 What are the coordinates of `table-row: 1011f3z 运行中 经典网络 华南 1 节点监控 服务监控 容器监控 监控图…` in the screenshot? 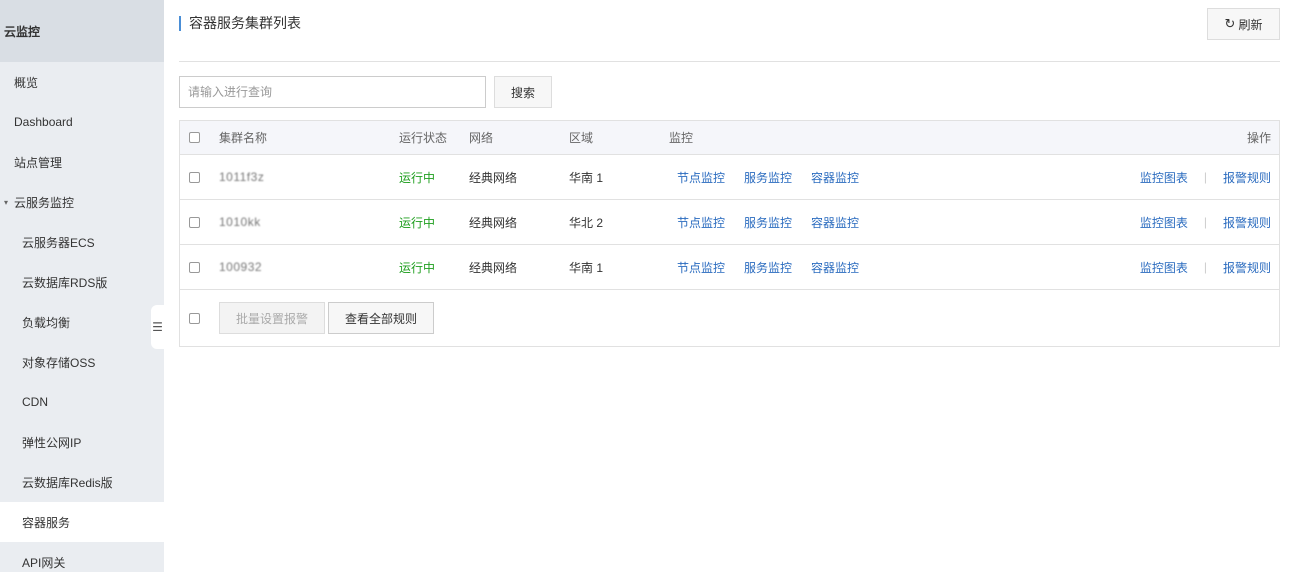 It's located at (729, 177).